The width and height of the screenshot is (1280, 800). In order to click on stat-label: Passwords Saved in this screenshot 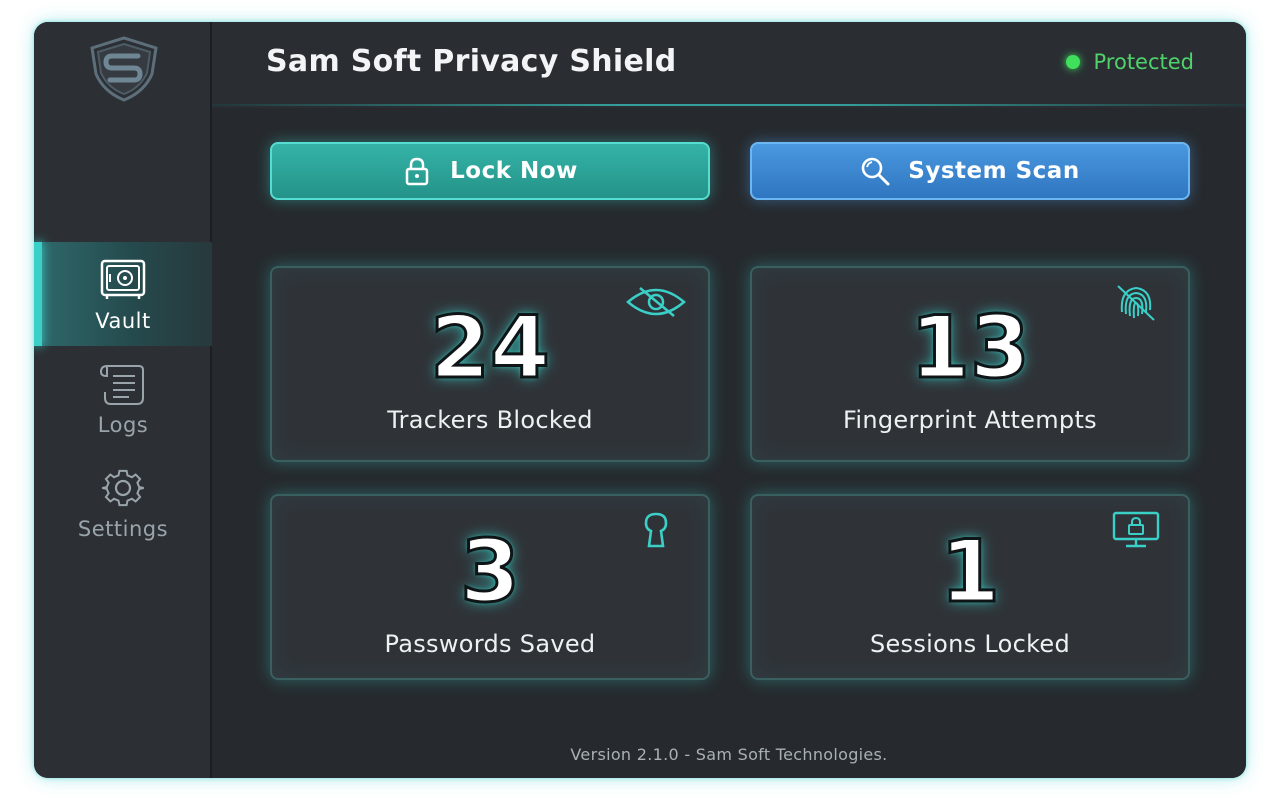, I will do `click(490, 644)`.